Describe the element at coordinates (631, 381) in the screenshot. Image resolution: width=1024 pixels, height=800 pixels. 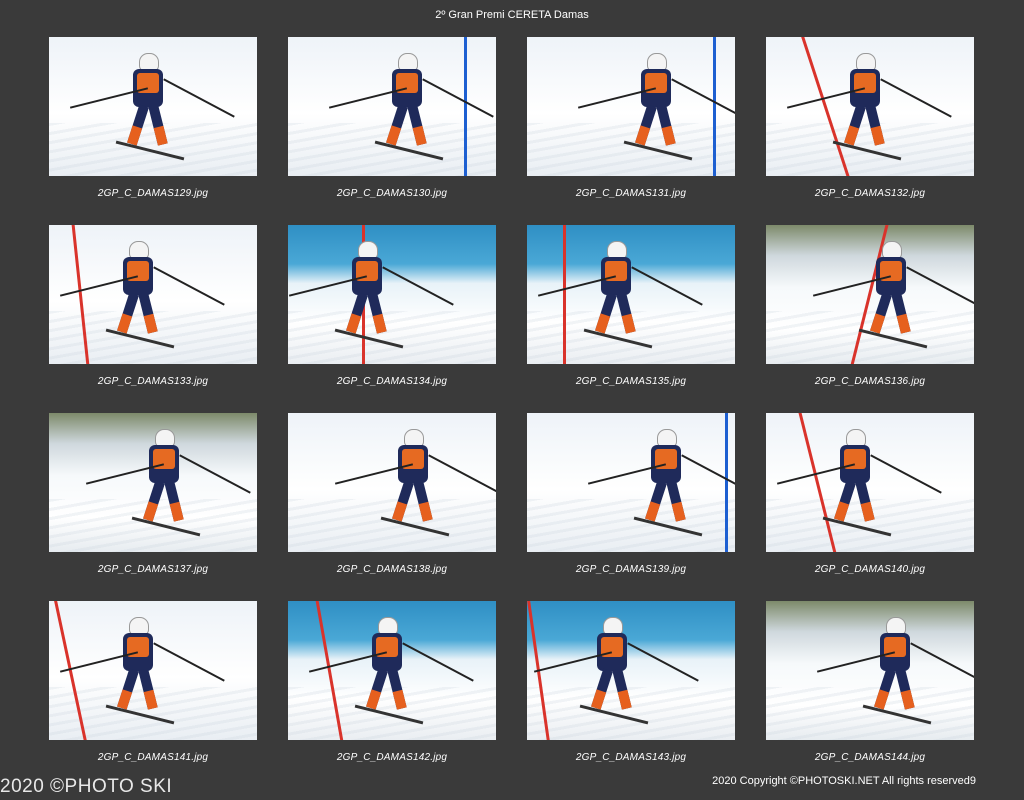
I see `photo-filename: 2GP_C_DAMAS135.jpg` at that location.